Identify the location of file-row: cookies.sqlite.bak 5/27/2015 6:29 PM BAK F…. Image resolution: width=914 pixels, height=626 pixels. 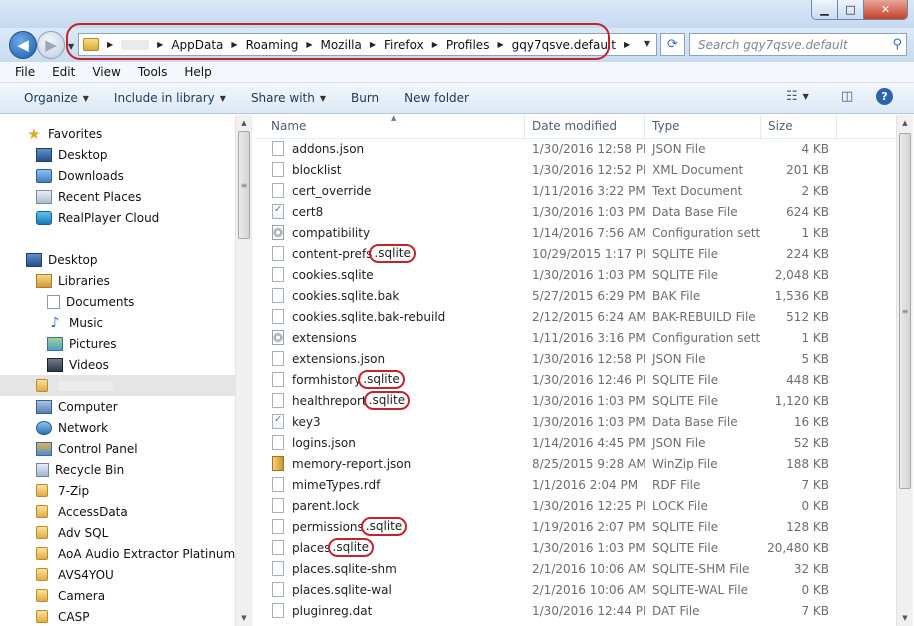
(575, 295).